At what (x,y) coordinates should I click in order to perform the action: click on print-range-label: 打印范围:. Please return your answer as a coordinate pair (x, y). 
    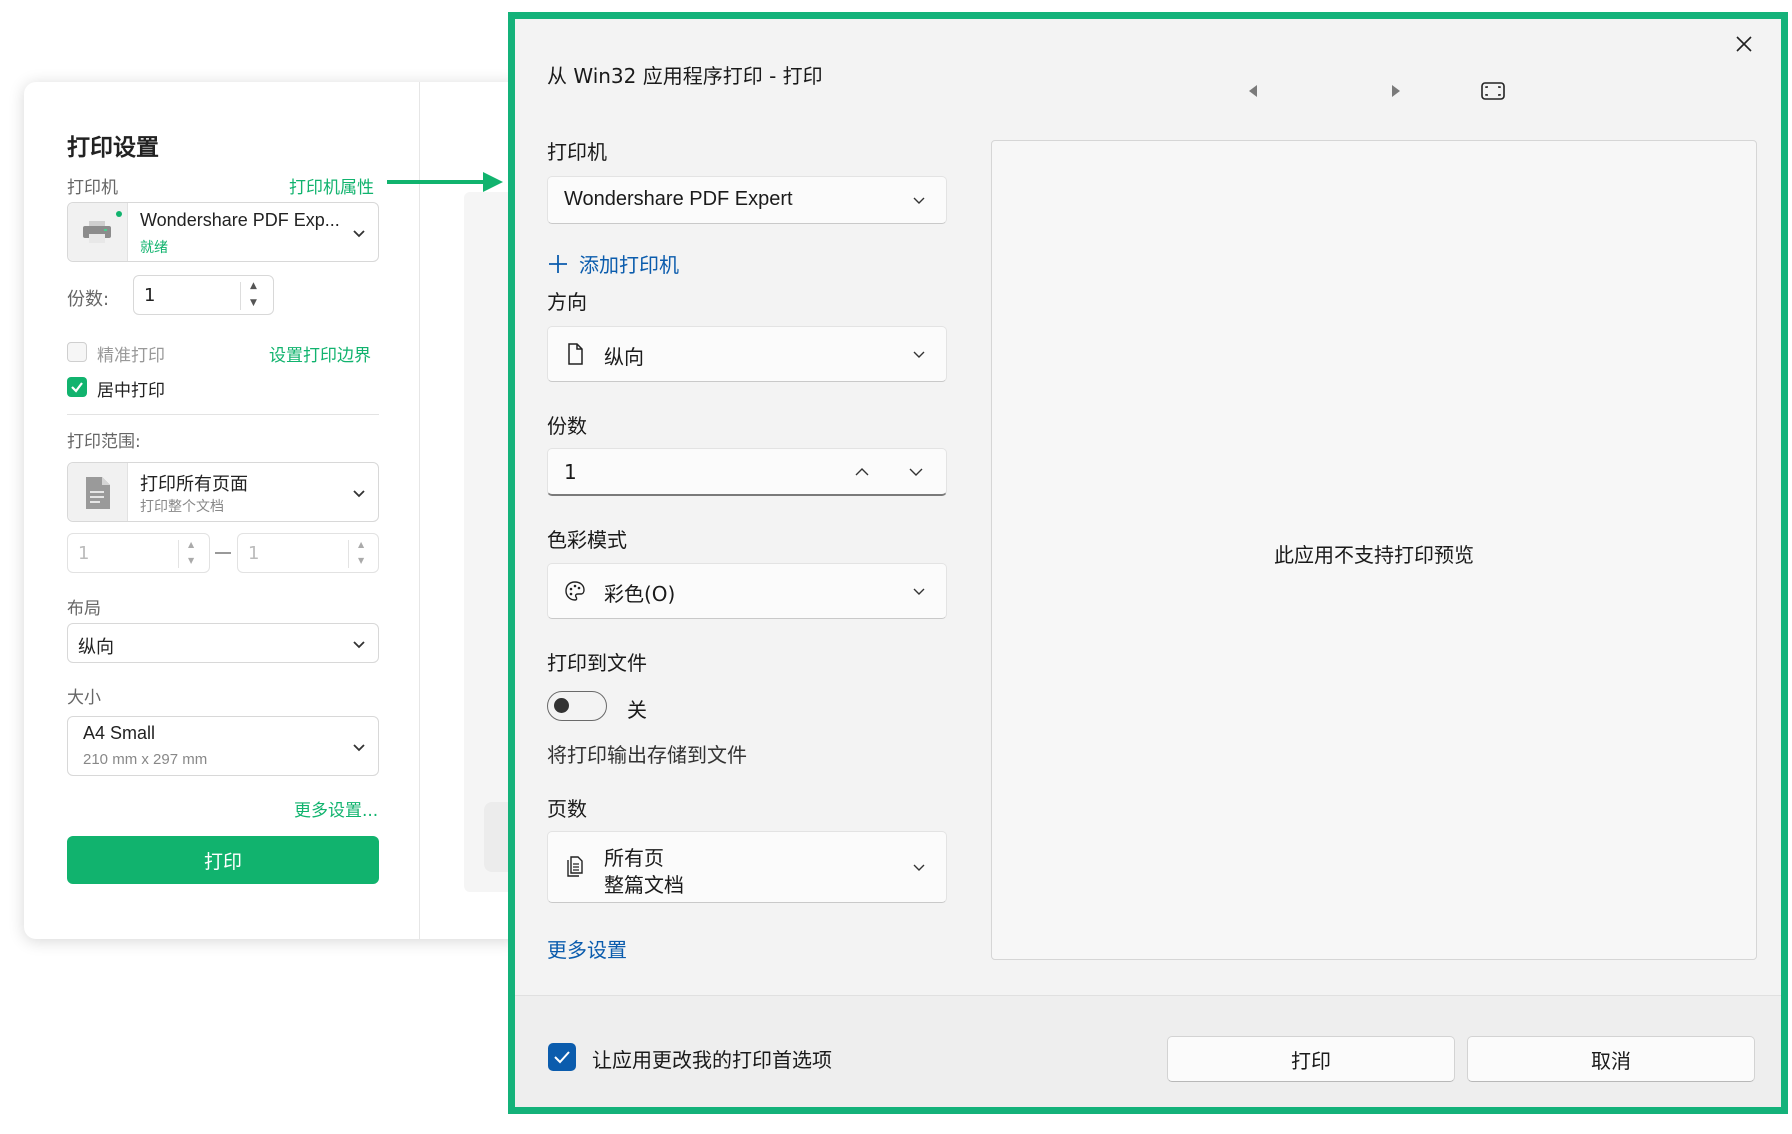
    Looking at the image, I should click on (104, 442).